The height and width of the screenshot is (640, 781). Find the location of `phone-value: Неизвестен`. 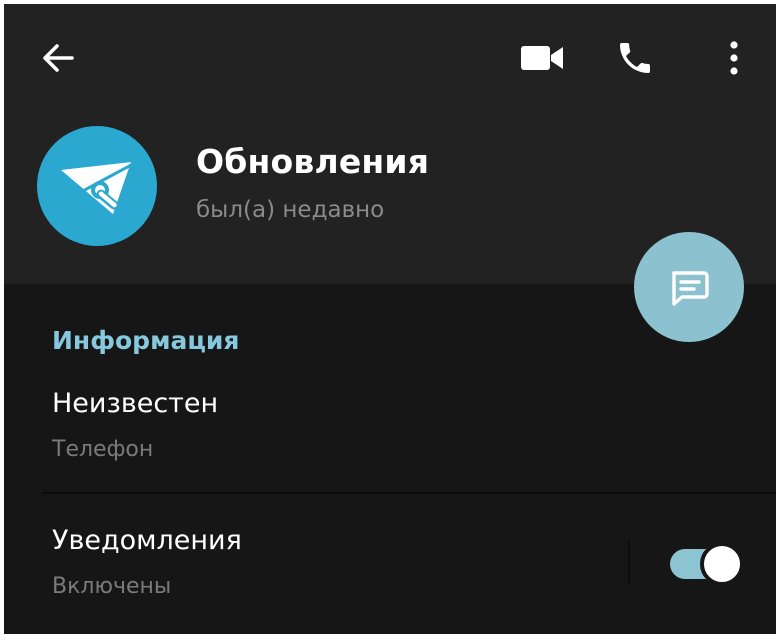

phone-value: Неизвестен is located at coordinates (135, 403).